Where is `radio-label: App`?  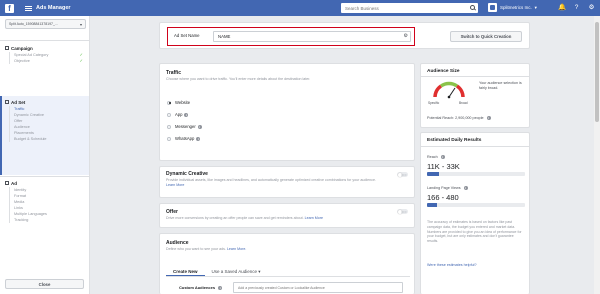 radio-label: App is located at coordinates (179, 114).